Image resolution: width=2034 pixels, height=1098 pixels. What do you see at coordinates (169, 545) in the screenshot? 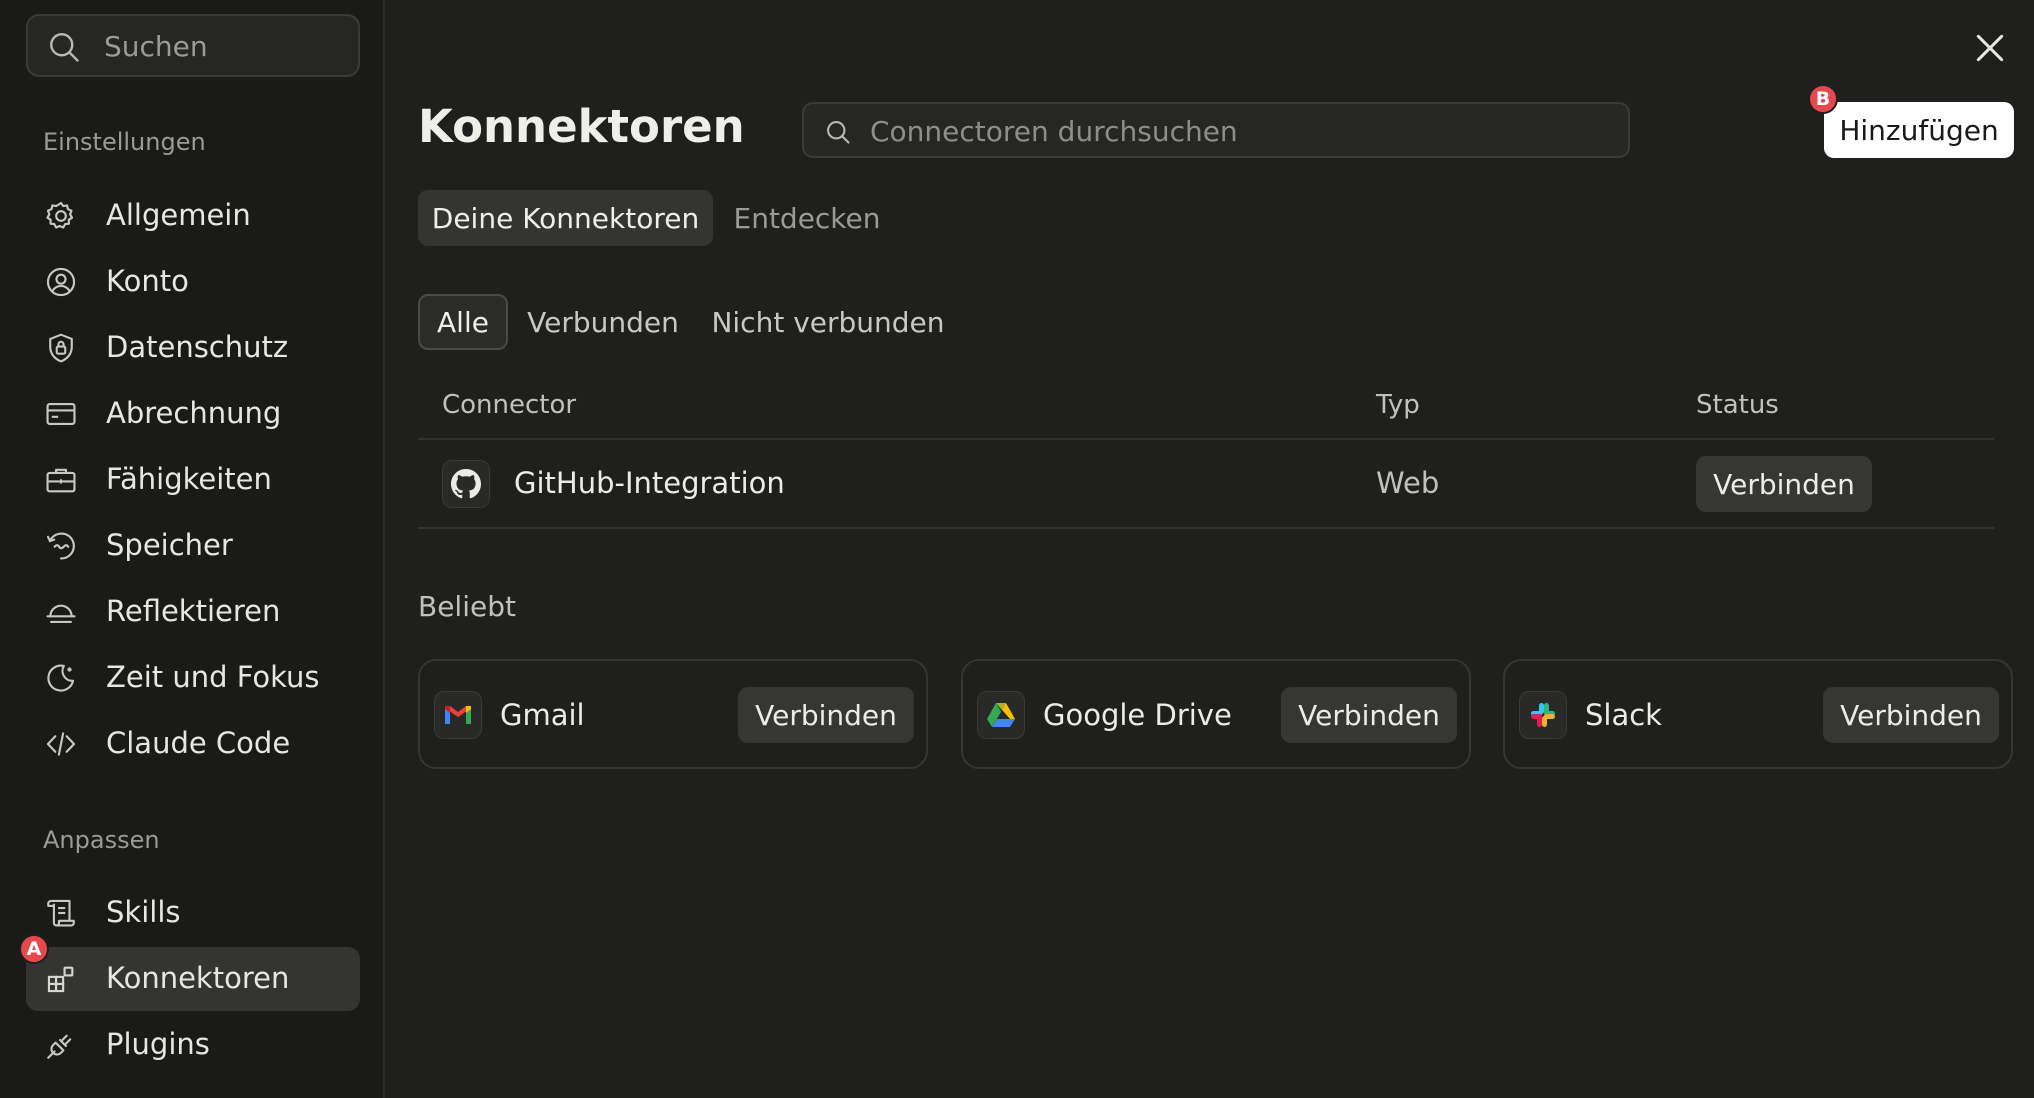
I see `sidebar-item-label: Speicher` at bounding box center [169, 545].